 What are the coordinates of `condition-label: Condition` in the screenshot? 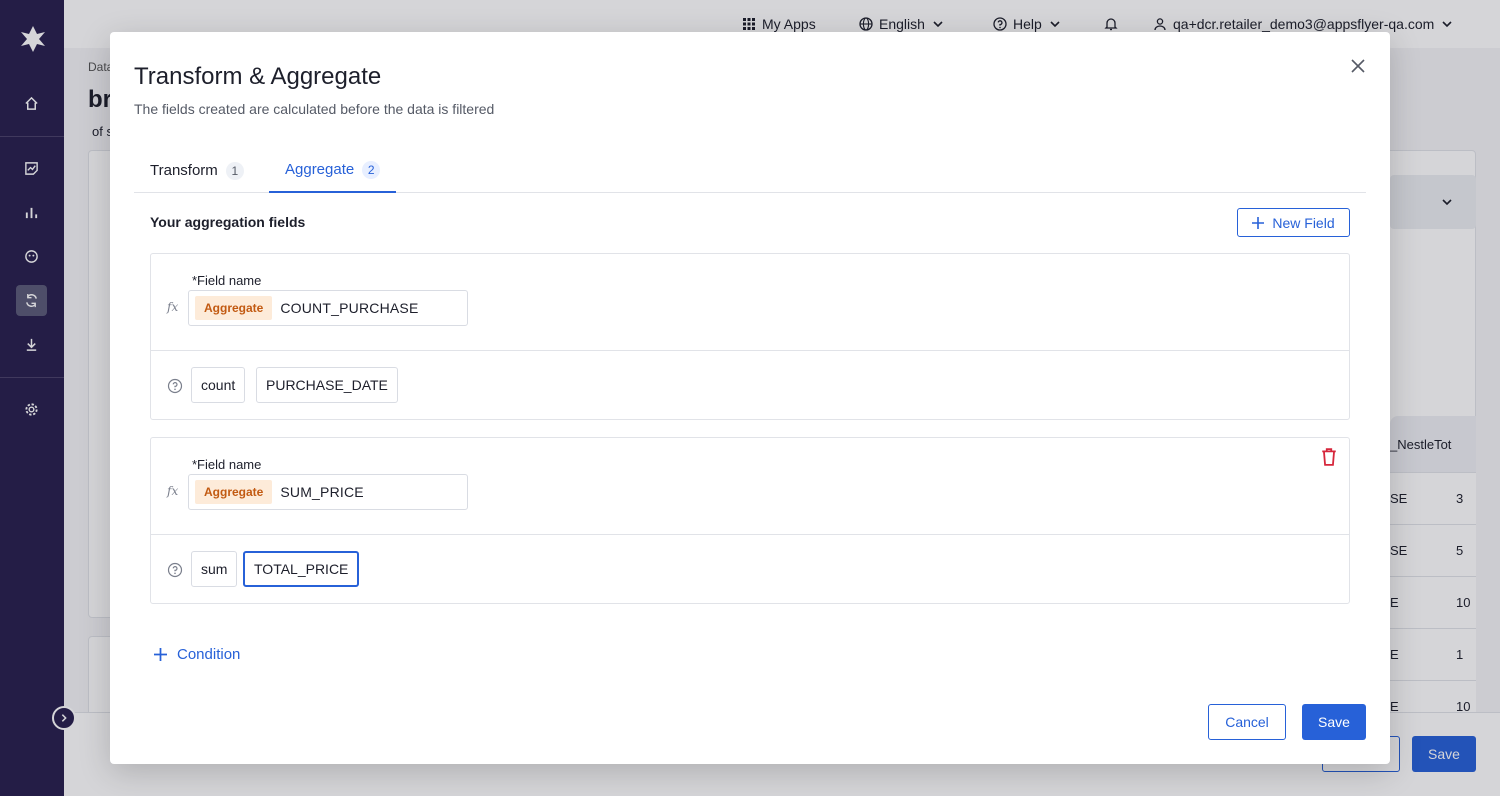 It's located at (209, 654).